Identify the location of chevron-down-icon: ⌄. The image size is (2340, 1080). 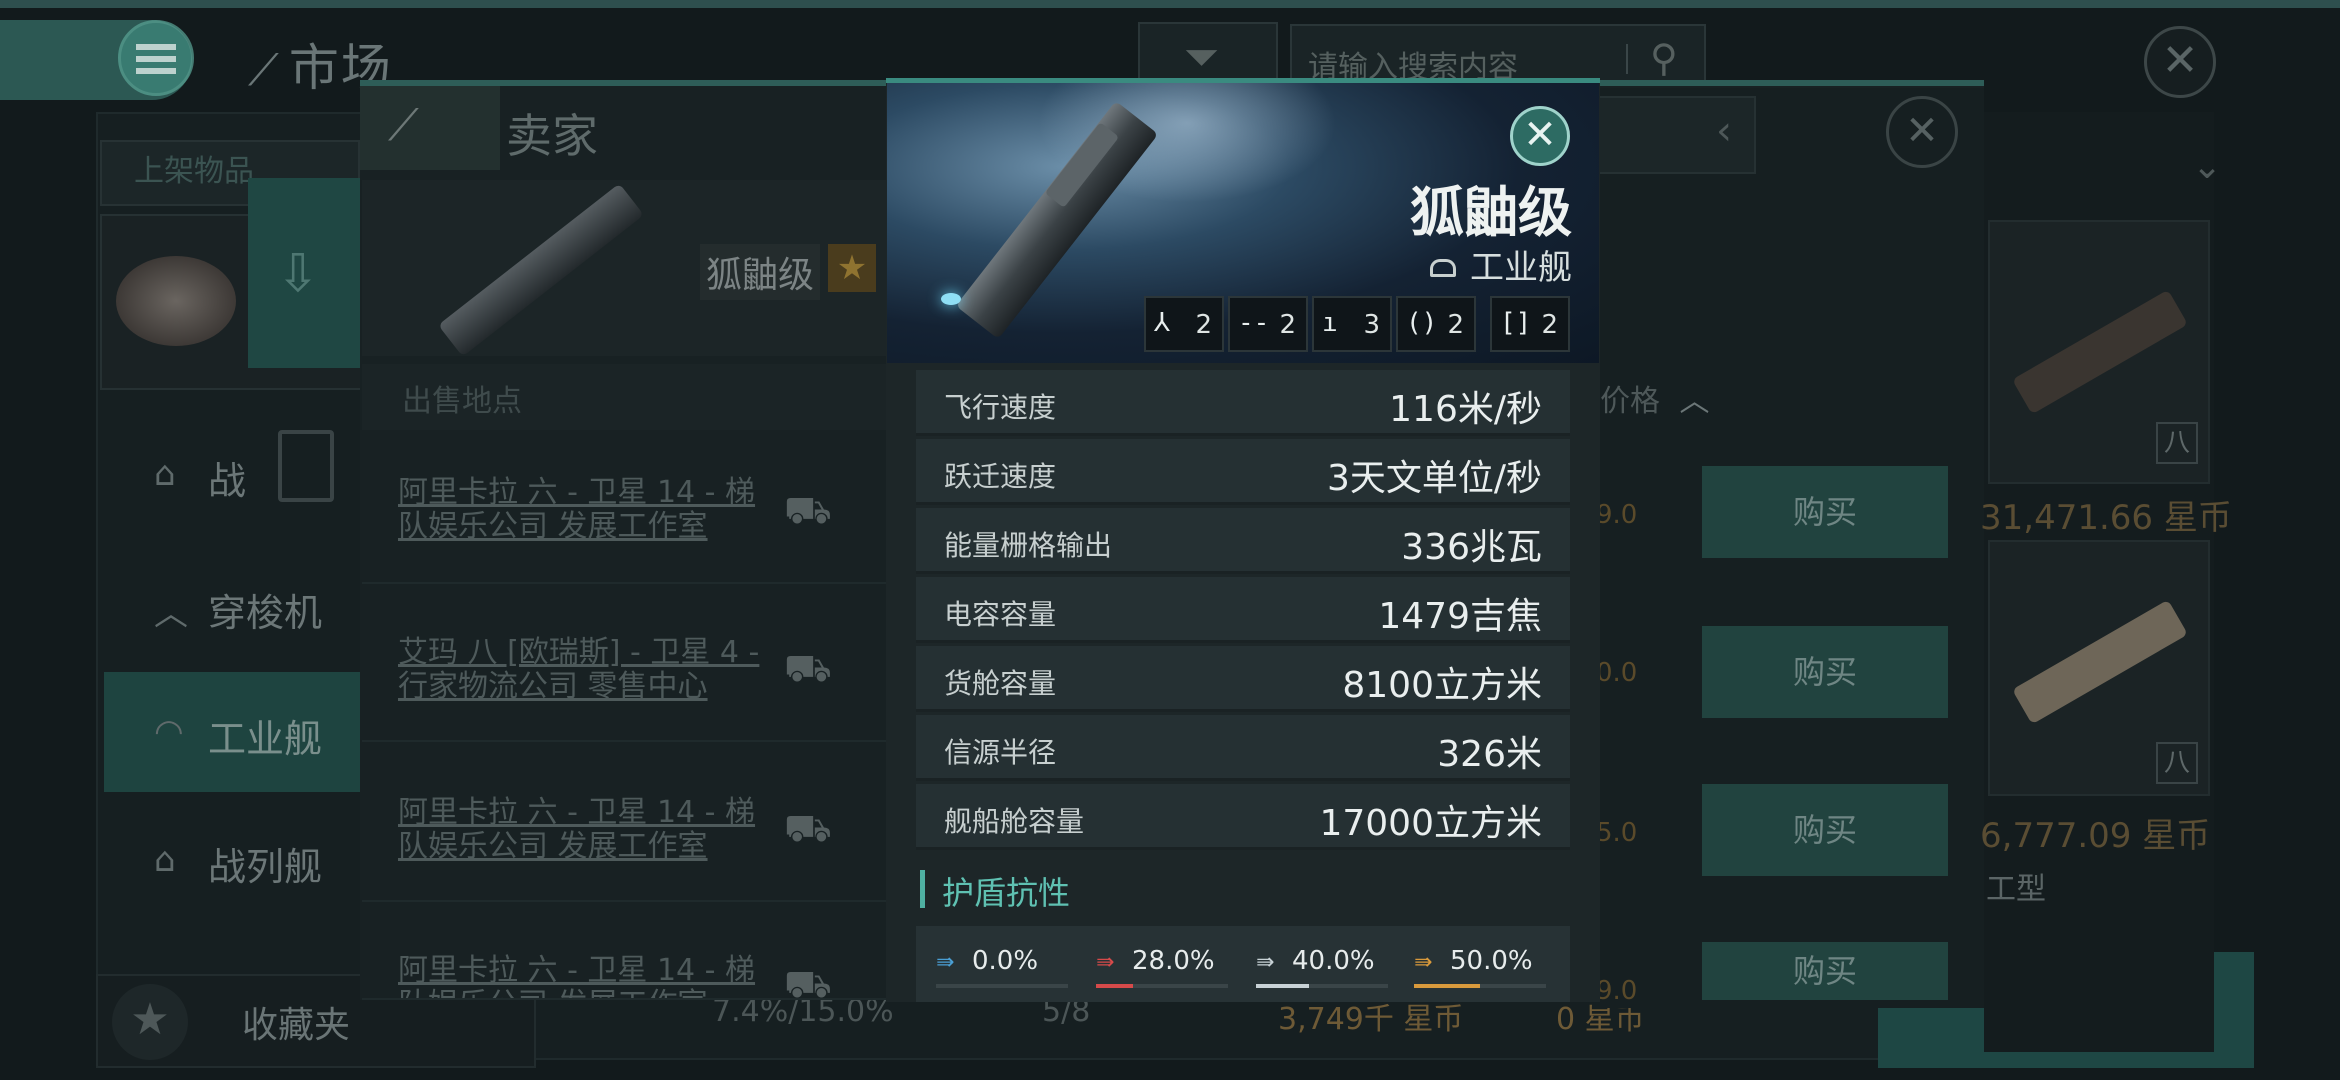
(2207, 166).